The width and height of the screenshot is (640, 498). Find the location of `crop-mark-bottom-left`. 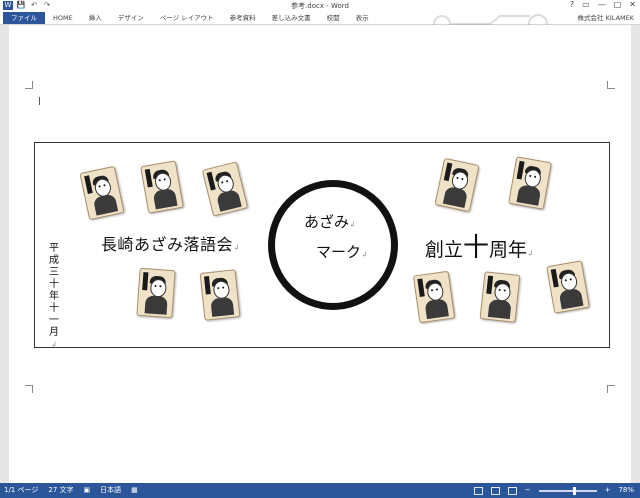

crop-mark-bottom-left is located at coordinates (29, 389).